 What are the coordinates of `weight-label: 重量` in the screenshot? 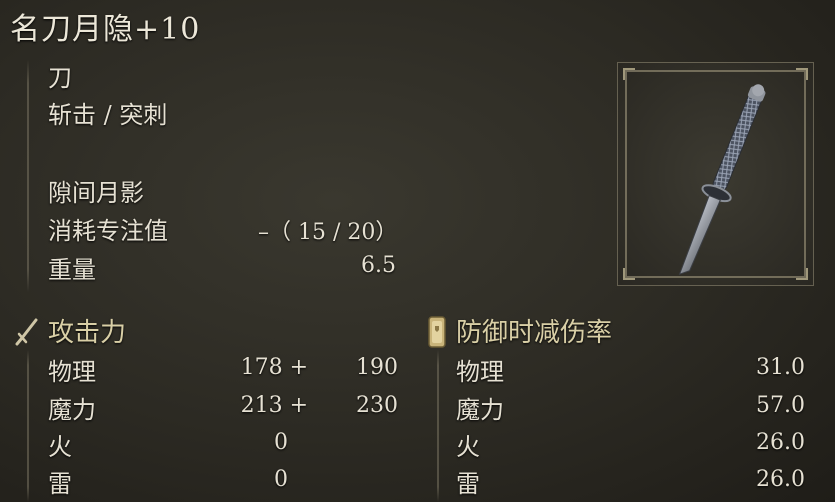 It's located at (72, 270).